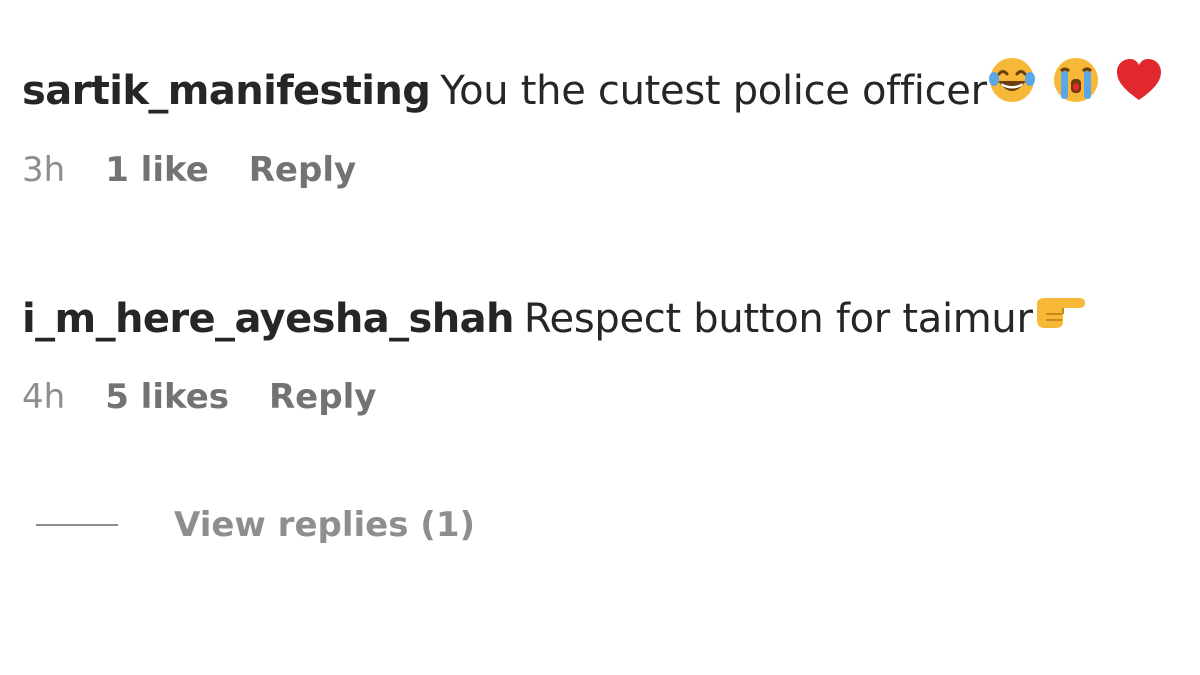  Describe the element at coordinates (1139, 89) in the screenshot. I see `red-heart-emoji-icon` at that location.